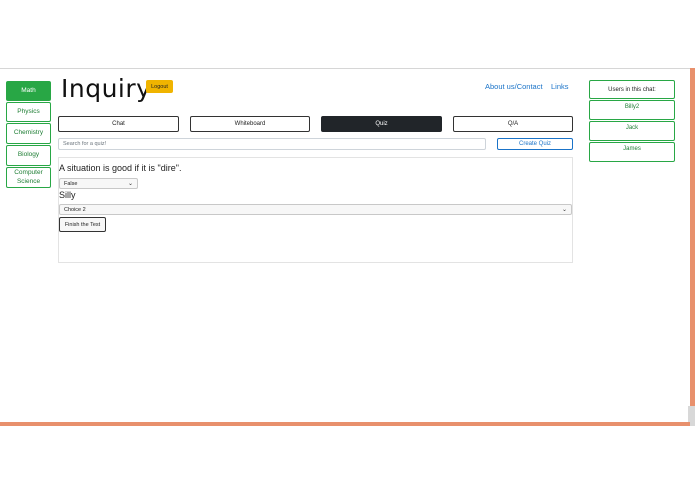 This screenshot has height=494, width=695. What do you see at coordinates (692, 247) in the screenshot?
I see `window-border-right` at bounding box center [692, 247].